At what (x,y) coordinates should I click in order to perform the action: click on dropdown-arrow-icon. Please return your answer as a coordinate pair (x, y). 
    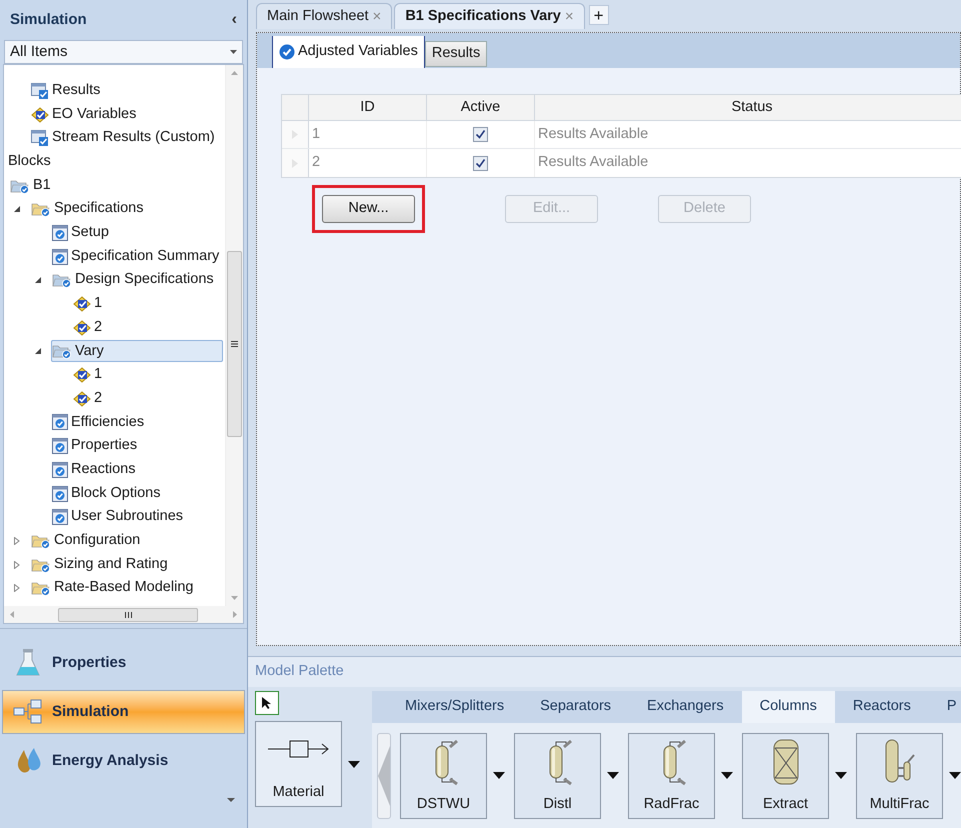
    Looking at the image, I should click on (233, 52).